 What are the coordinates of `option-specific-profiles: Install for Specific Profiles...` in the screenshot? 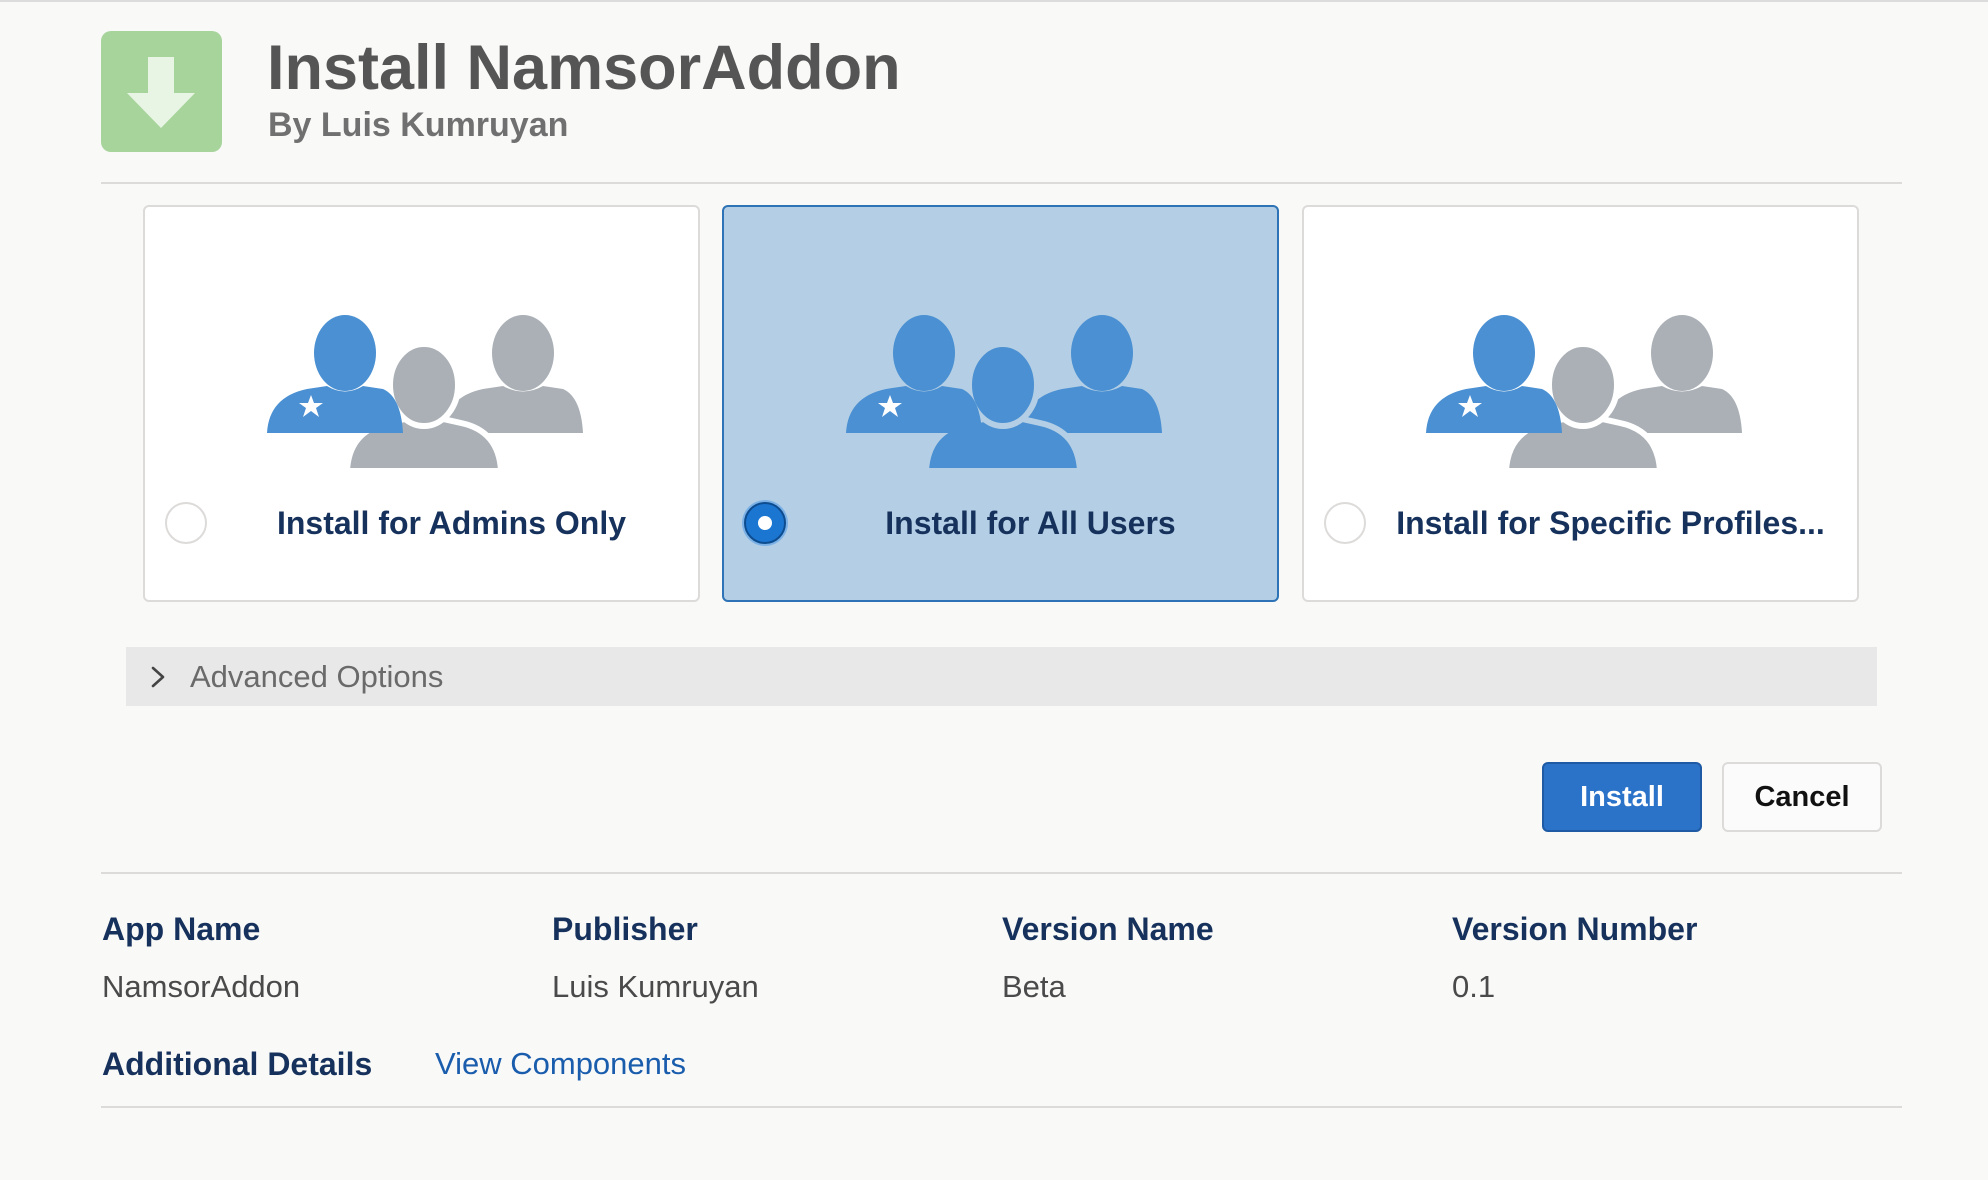 It's located at (1580, 403).